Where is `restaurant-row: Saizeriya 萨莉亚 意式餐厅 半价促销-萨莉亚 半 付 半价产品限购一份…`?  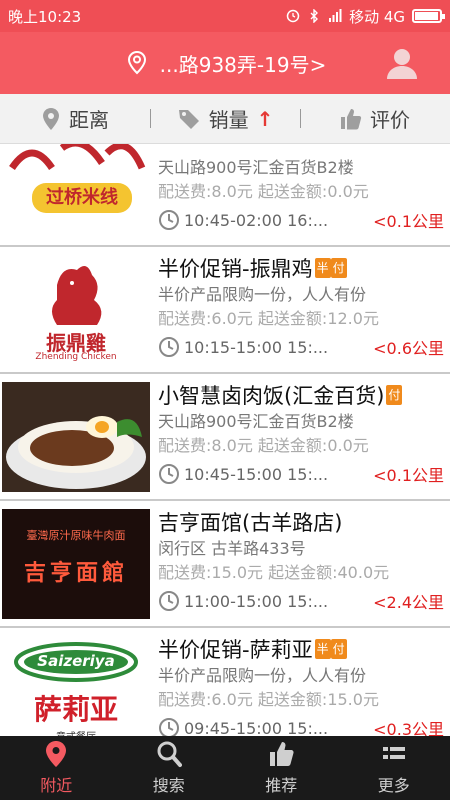 restaurant-row: Saizeriya 萨莉亚 意式餐厅 半价促销-萨莉亚 半 付 半价产品限购一份… is located at coordinates (225, 682).